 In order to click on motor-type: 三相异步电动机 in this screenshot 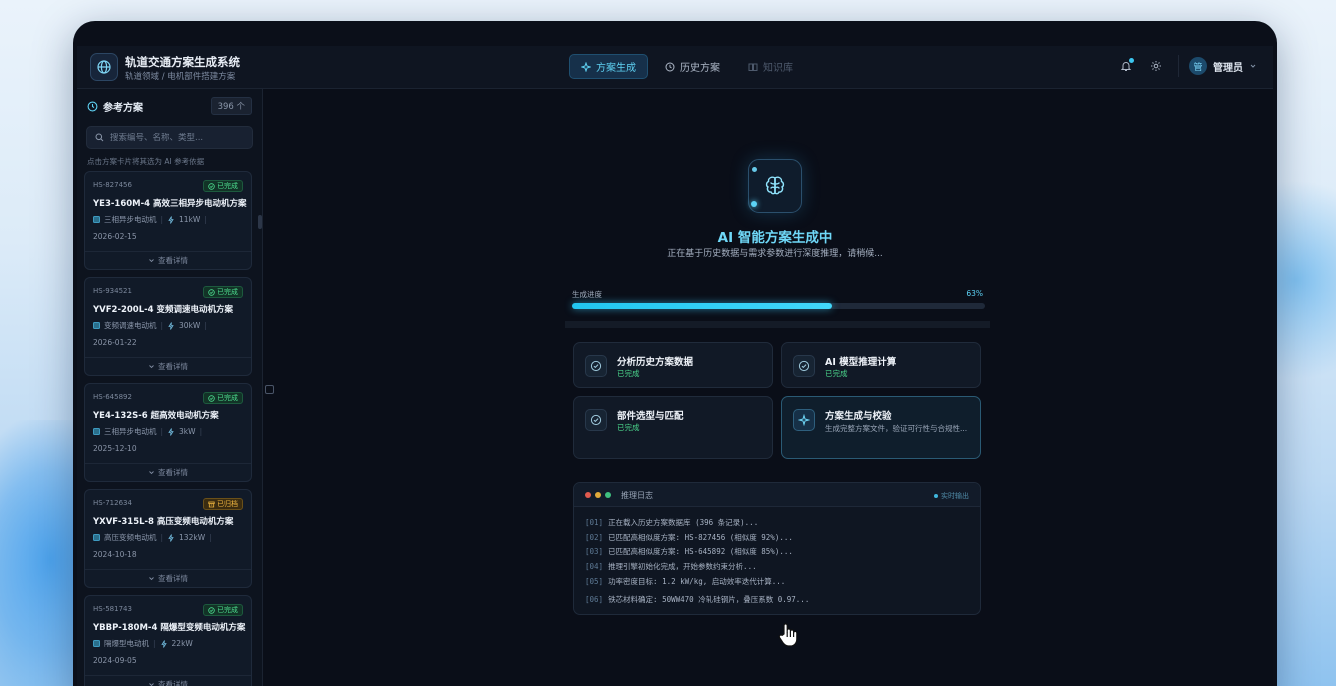, I will do `click(130, 219)`.